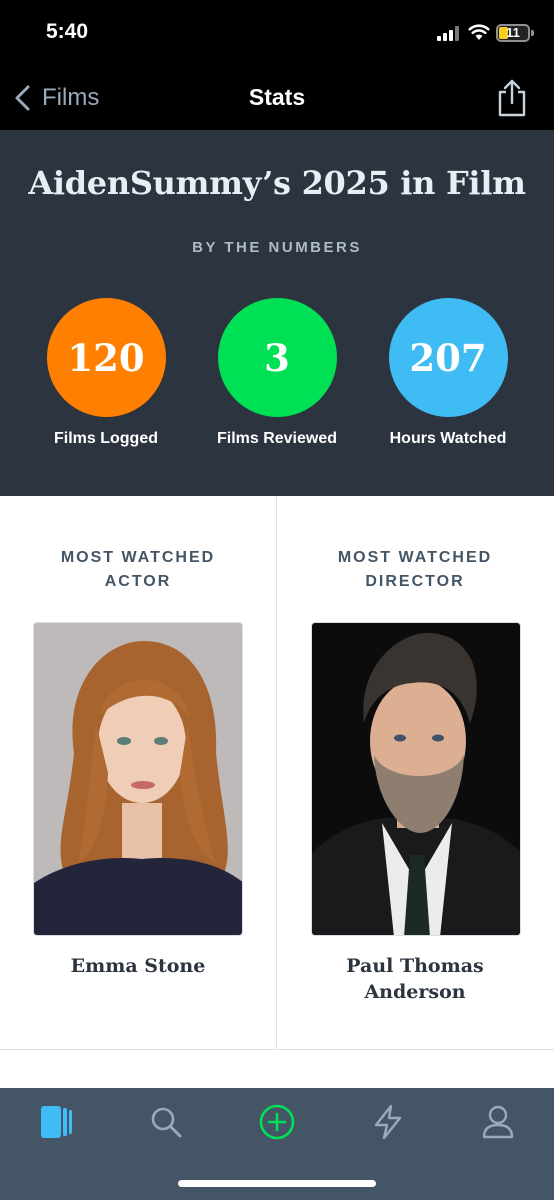 Image resolution: width=554 pixels, height=1200 pixels. Describe the element at coordinates (277, 33) in the screenshot. I see `status-bar: 5:40 11` at that location.